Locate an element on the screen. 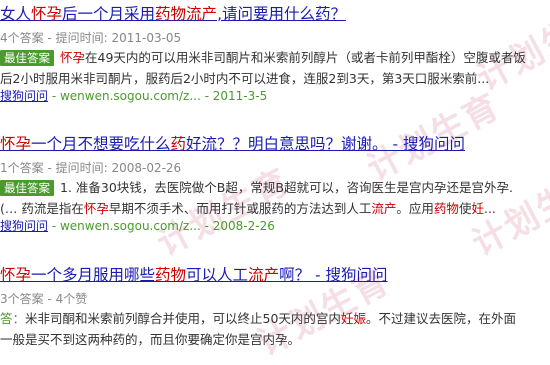  text-segment: 使 is located at coordinates (465, 208).